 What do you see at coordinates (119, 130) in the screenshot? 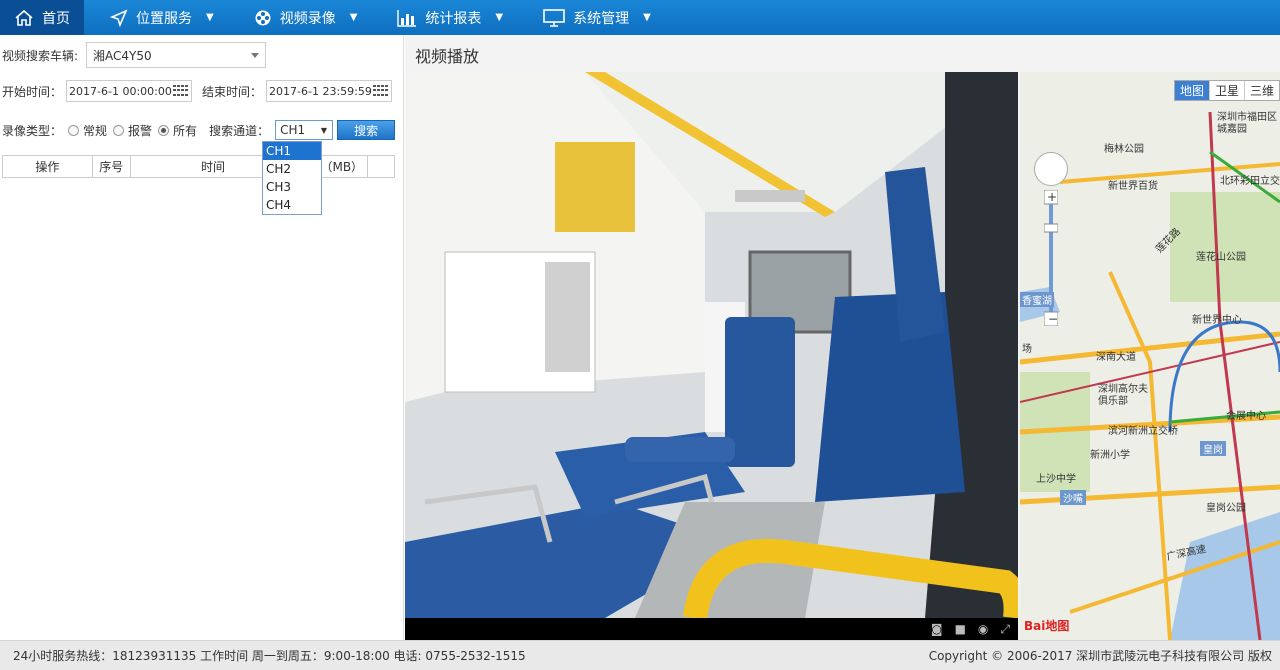
I see `radio-alarm` at bounding box center [119, 130].